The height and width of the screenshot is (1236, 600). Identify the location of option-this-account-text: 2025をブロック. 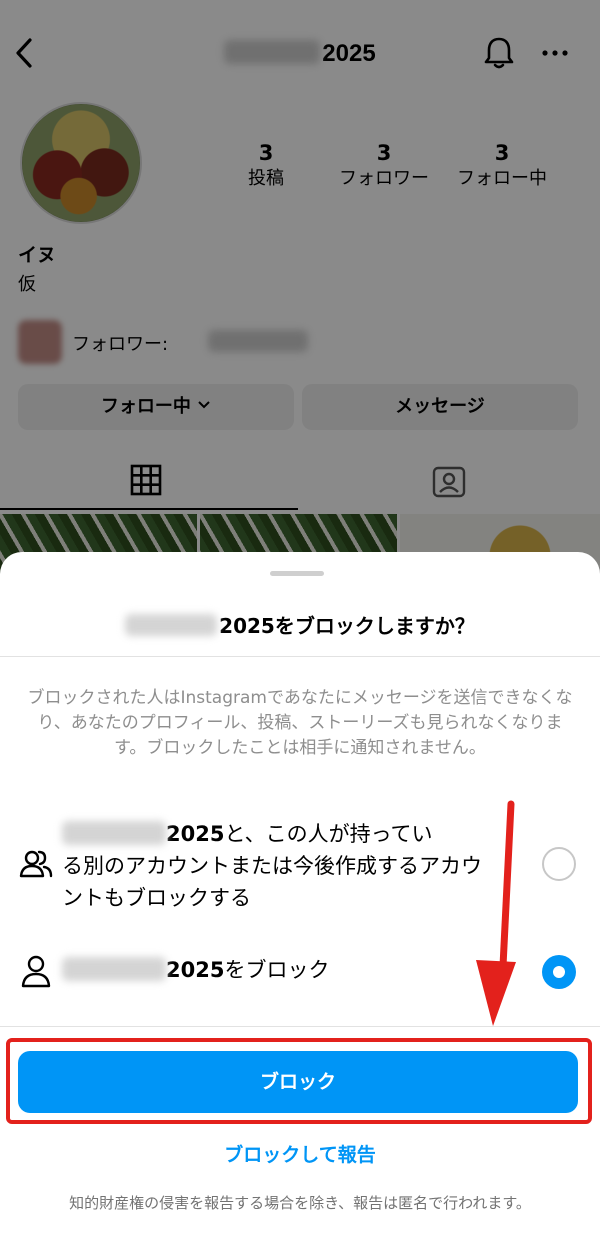
(195, 970).